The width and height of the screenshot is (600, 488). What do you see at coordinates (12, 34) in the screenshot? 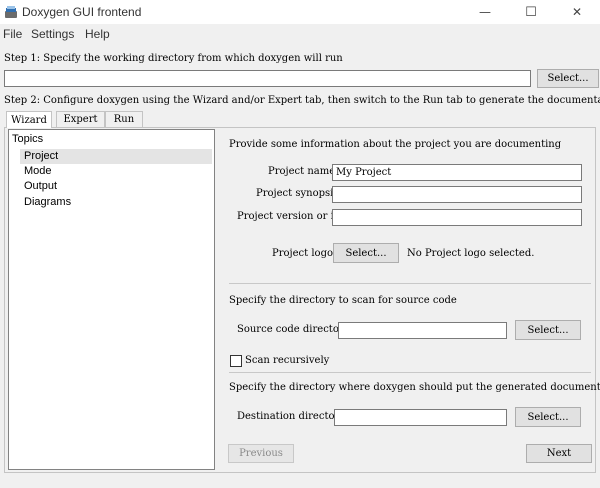
I see `menu-file: File` at bounding box center [12, 34].